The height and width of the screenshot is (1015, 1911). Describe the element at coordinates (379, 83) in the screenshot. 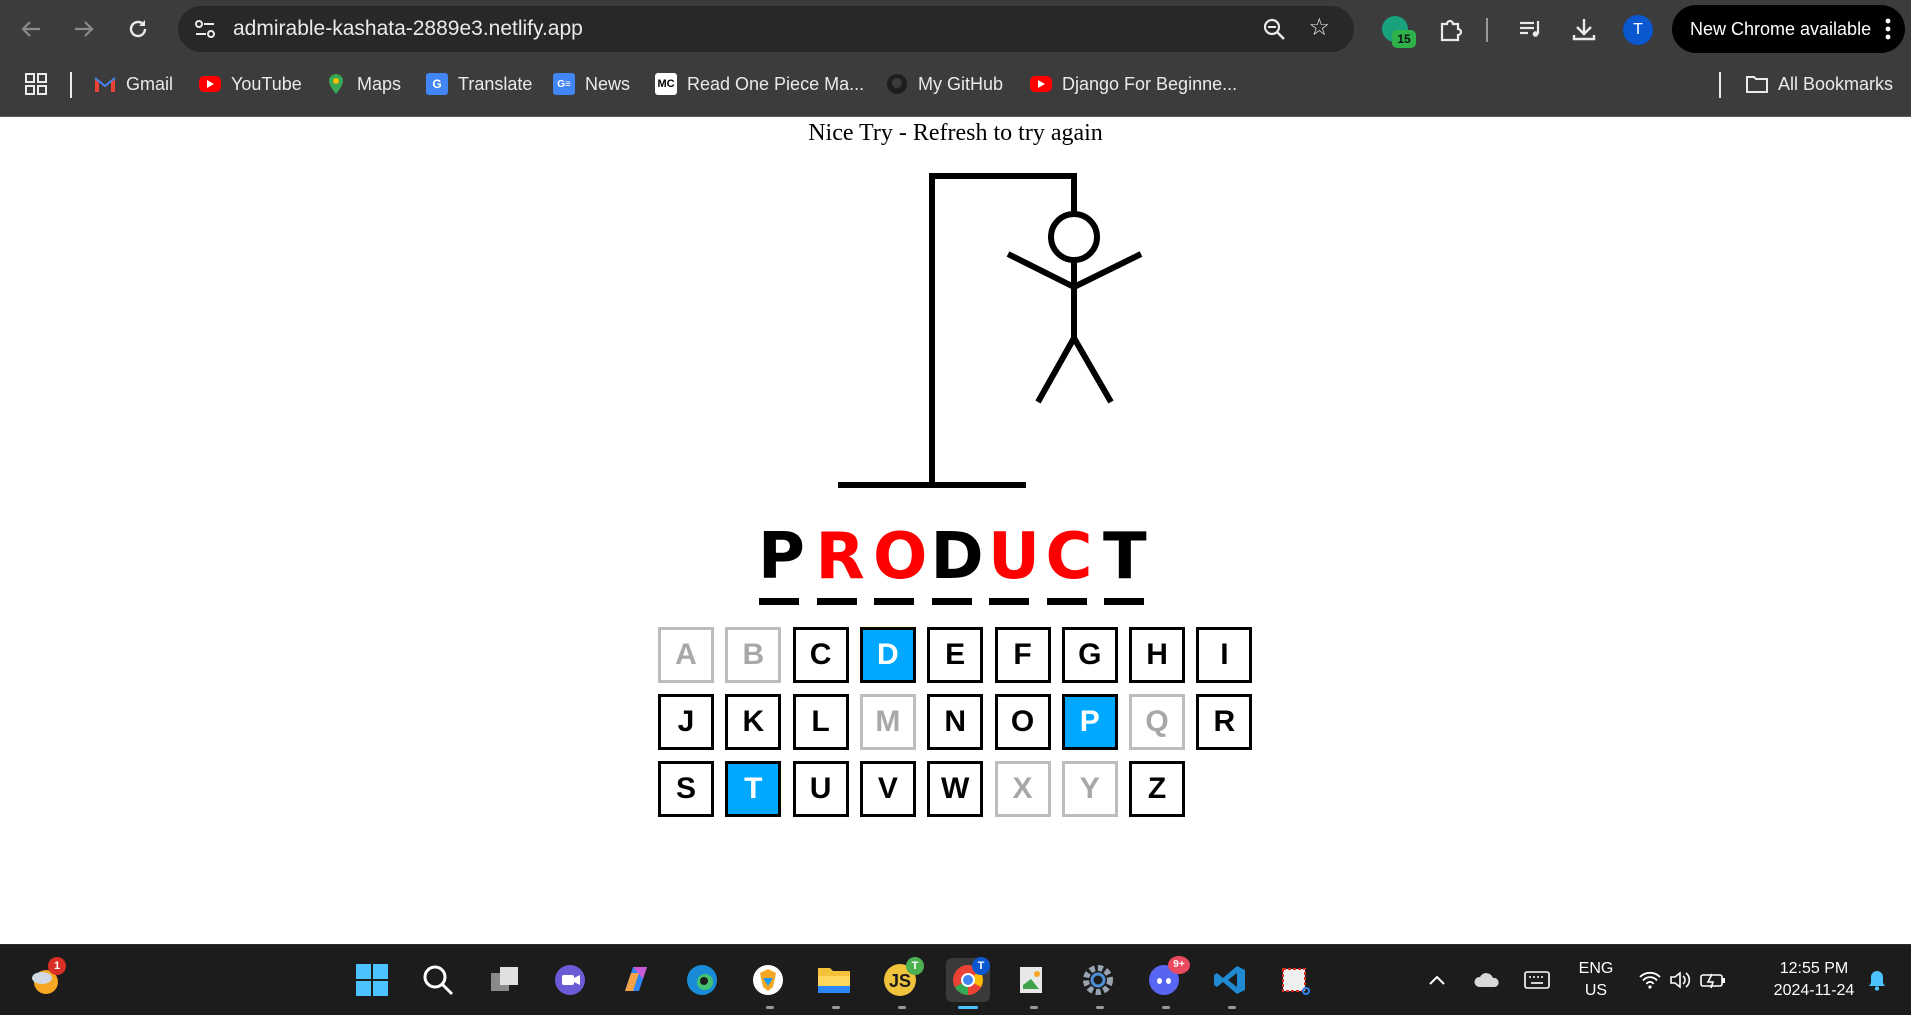

I see `bookmark-label: Maps` at that location.